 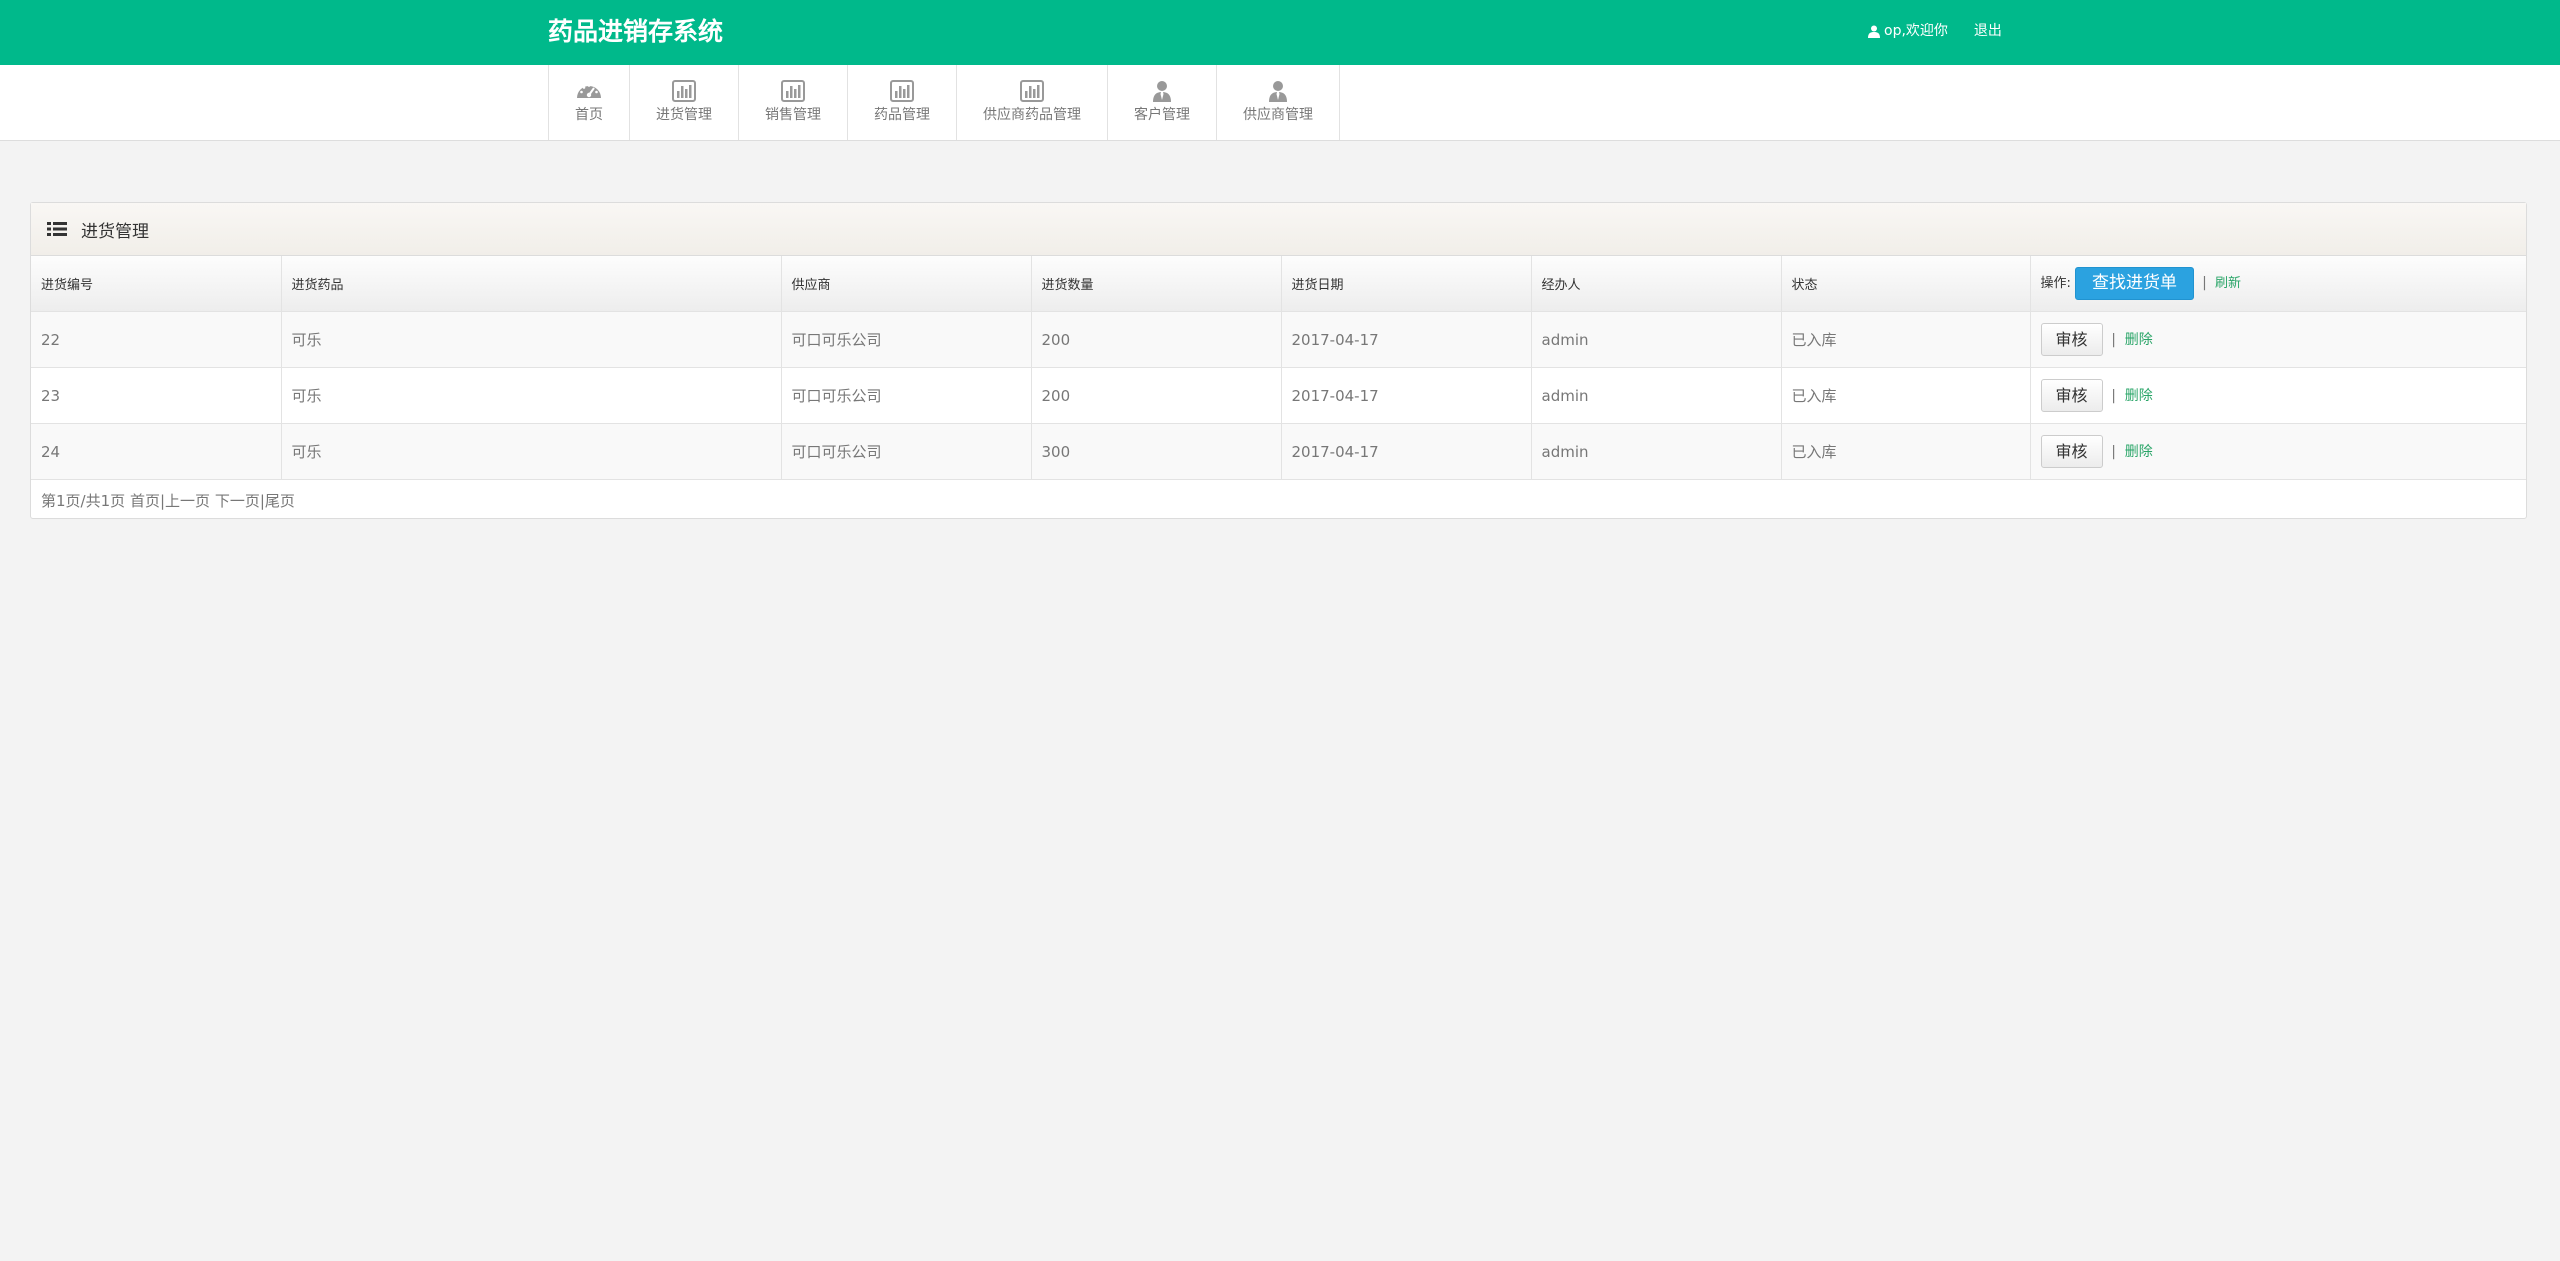 I want to click on nav-item-supplier-drugs: 供应商药品管理, so click(x=1032, y=102).